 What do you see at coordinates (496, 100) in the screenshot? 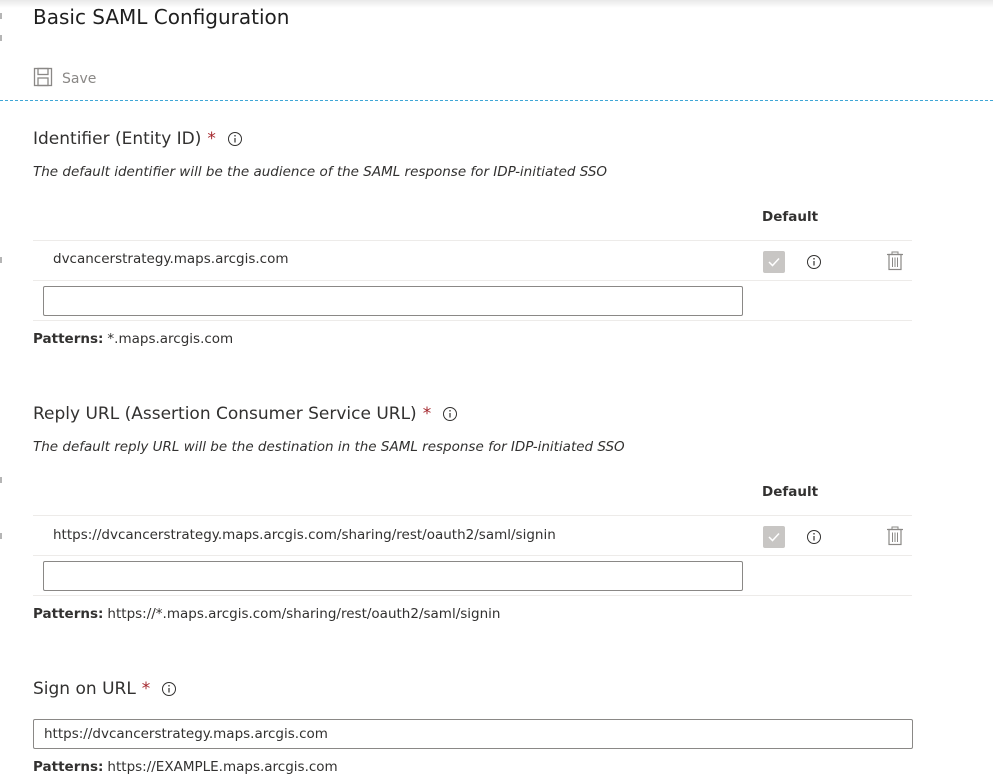
I see `toolbar-divider` at bounding box center [496, 100].